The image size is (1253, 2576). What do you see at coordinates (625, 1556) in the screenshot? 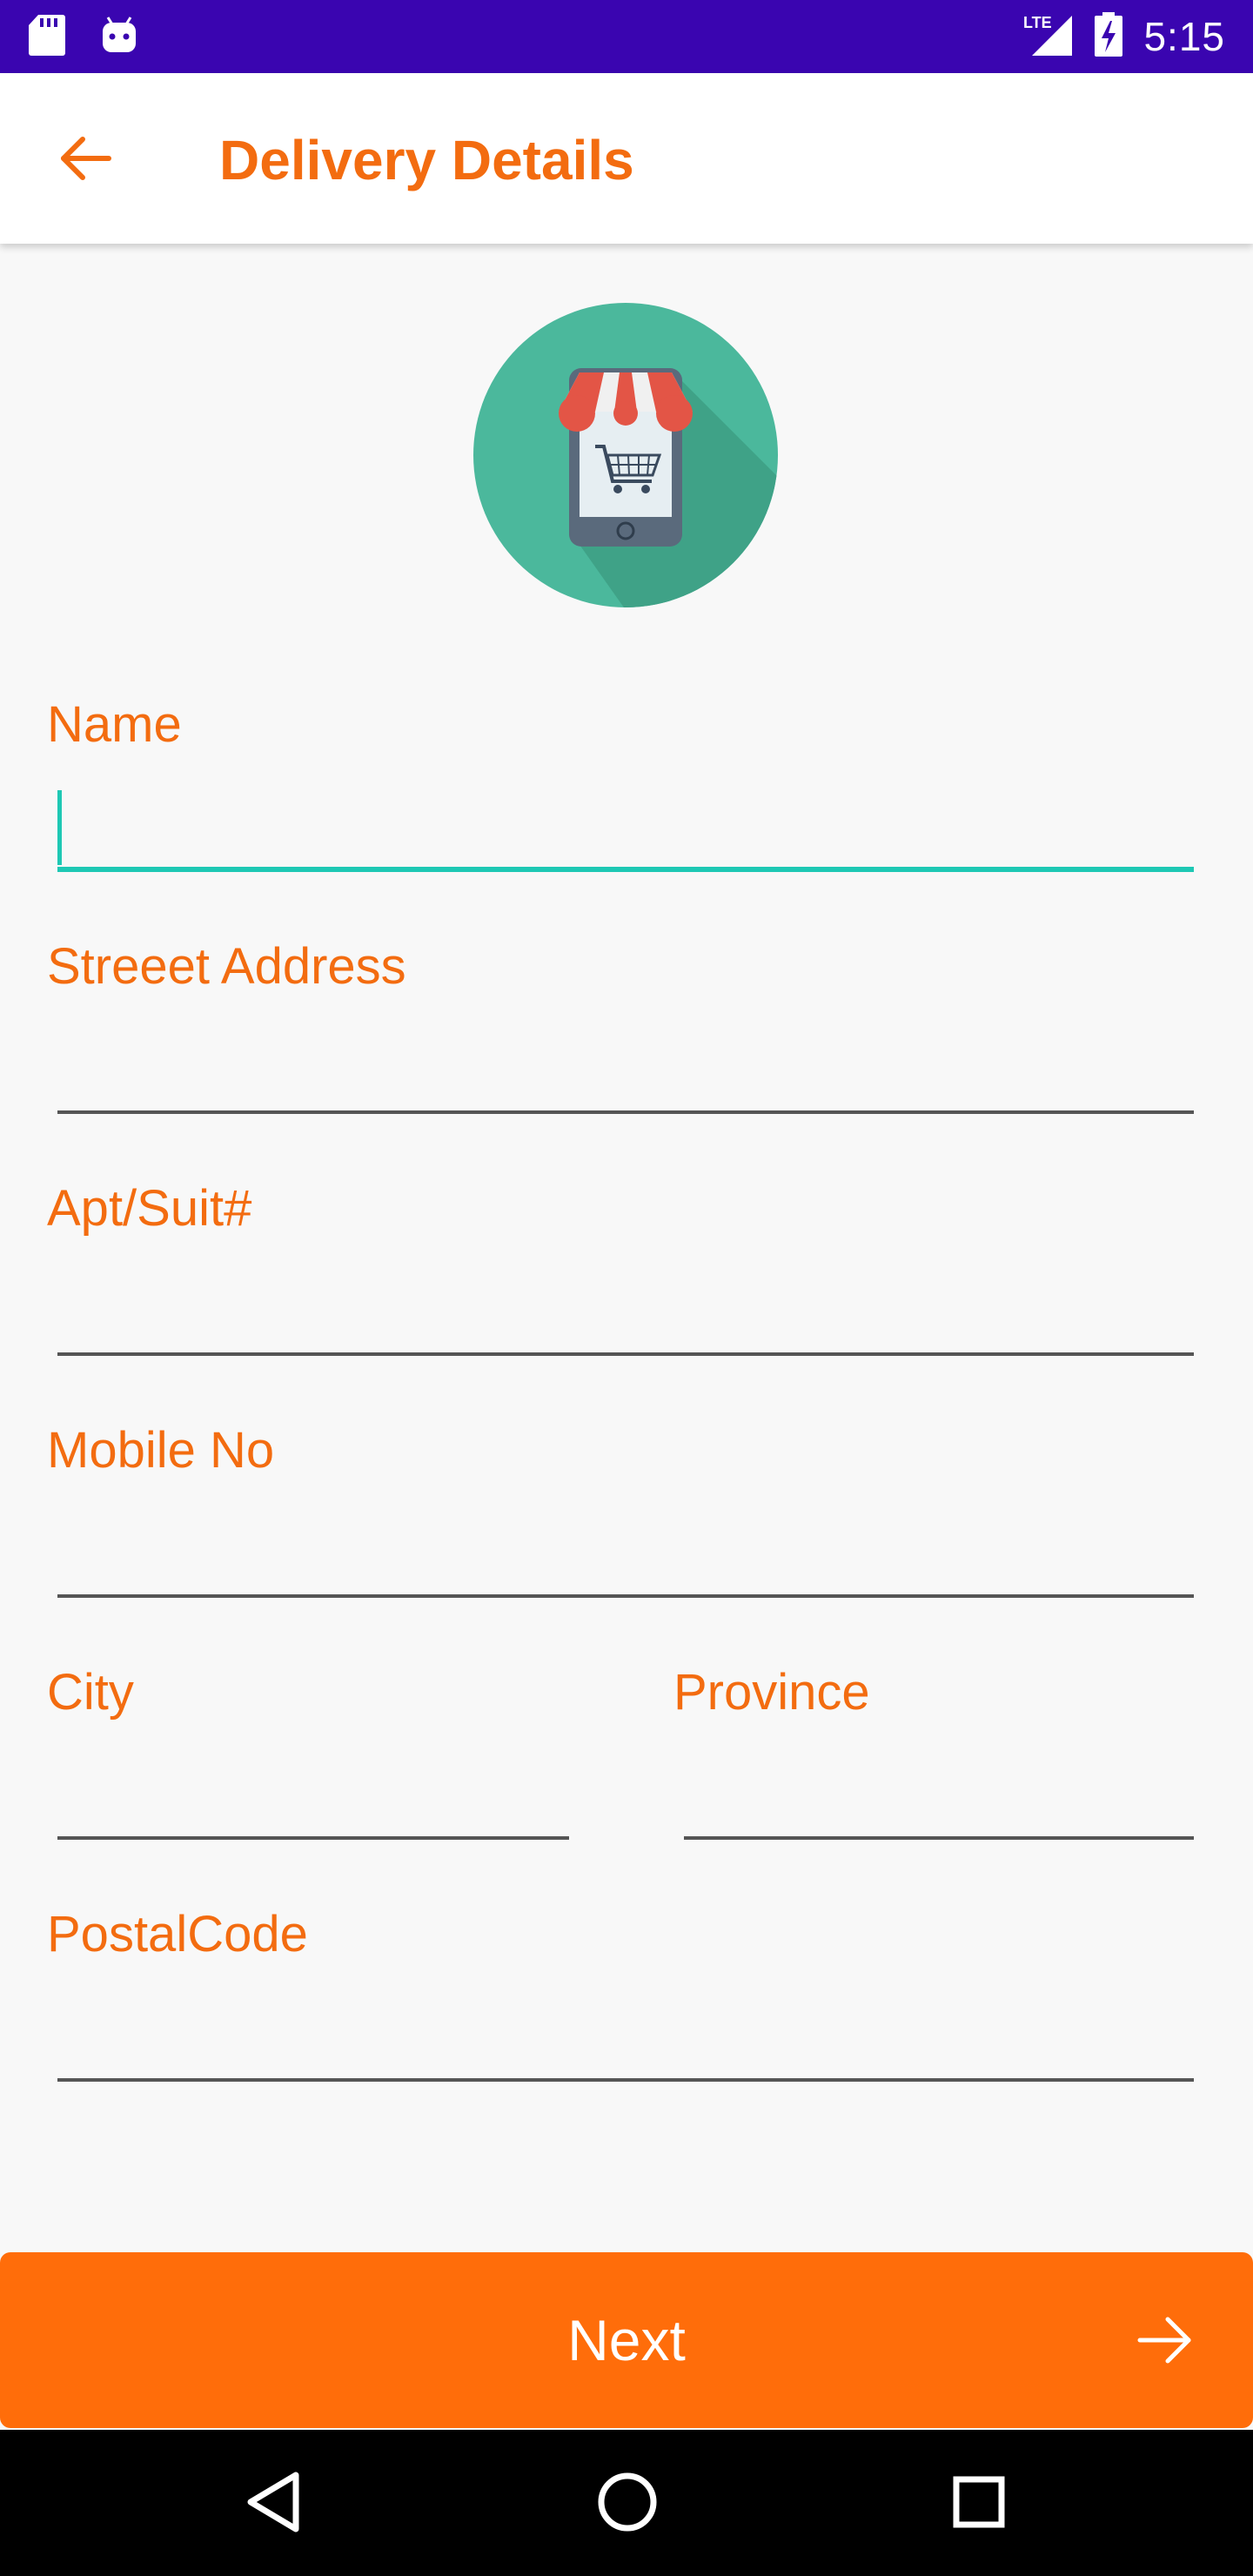
I see `mobile-no-input` at bounding box center [625, 1556].